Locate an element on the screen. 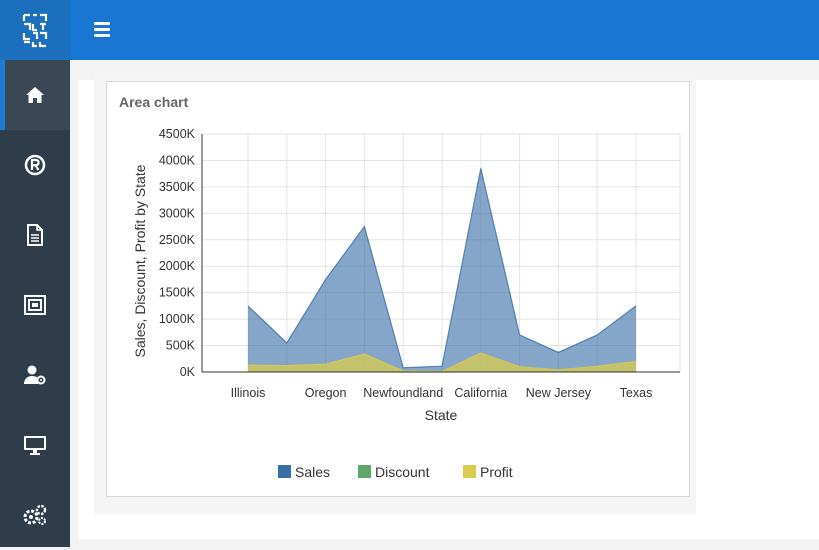  gears-icon is located at coordinates (35, 515).